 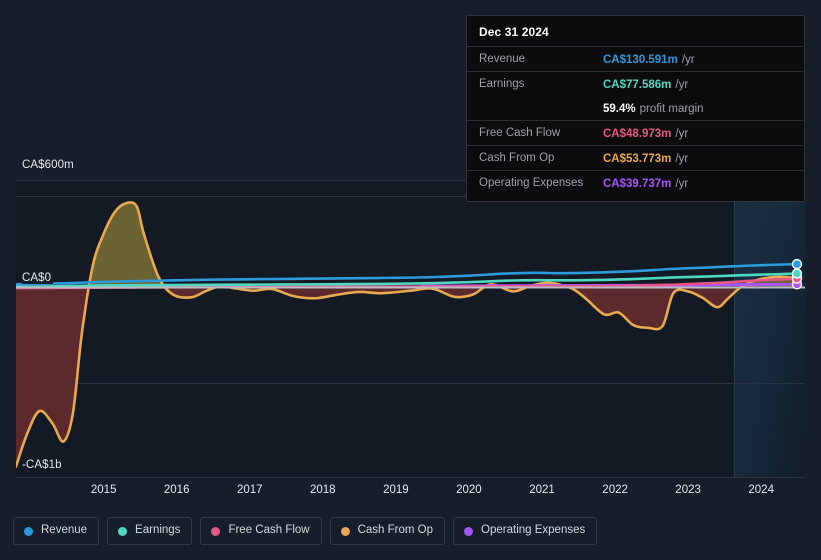 I want to click on tooltip-row-value: CA$77.586m, so click(x=637, y=85).